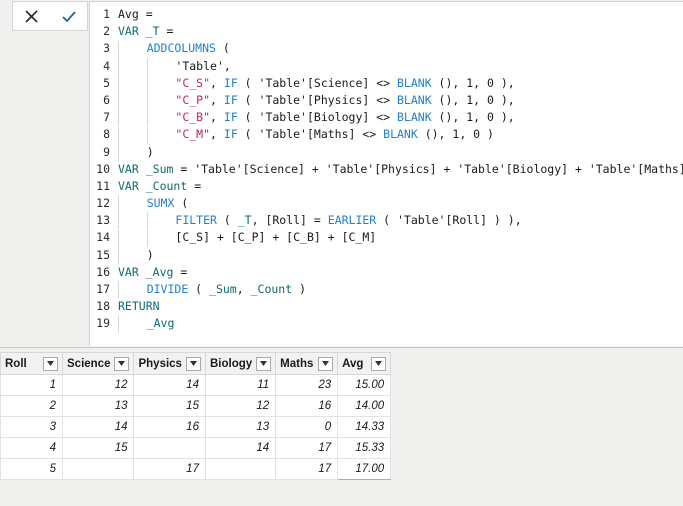 This screenshot has width=683, height=506. Describe the element at coordinates (31, 406) in the screenshot. I see `table-cell: 2` at that location.